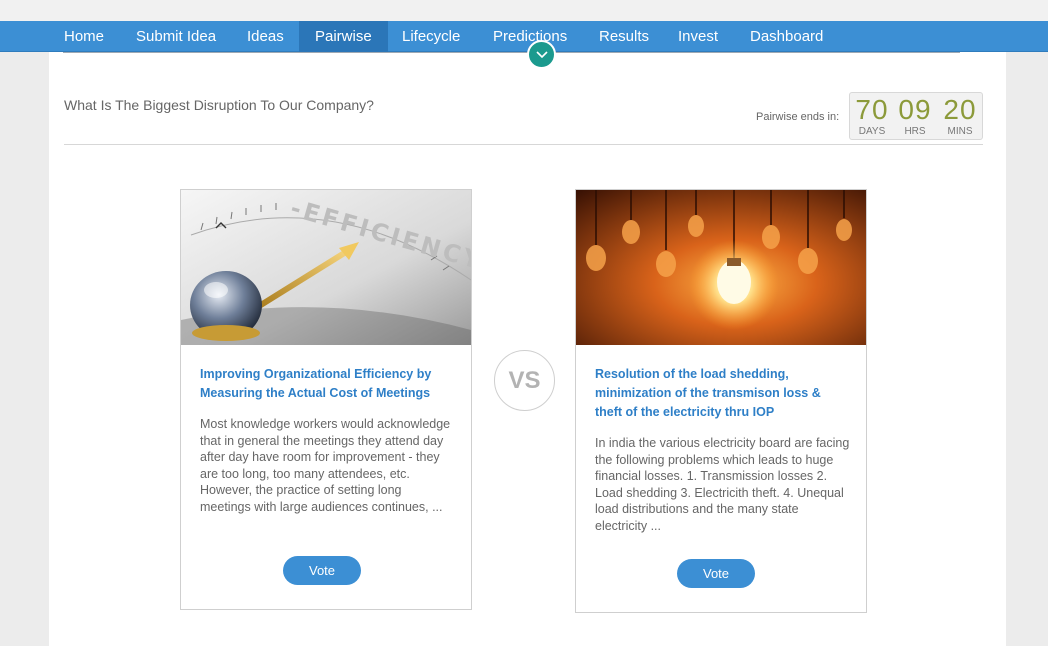 The height and width of the screenshot is (646, 1048). What do you see at coordinates (872, 131) in the screenshot?
I see `countdown-days-label: DAYS` at bounding box center [872, 131].